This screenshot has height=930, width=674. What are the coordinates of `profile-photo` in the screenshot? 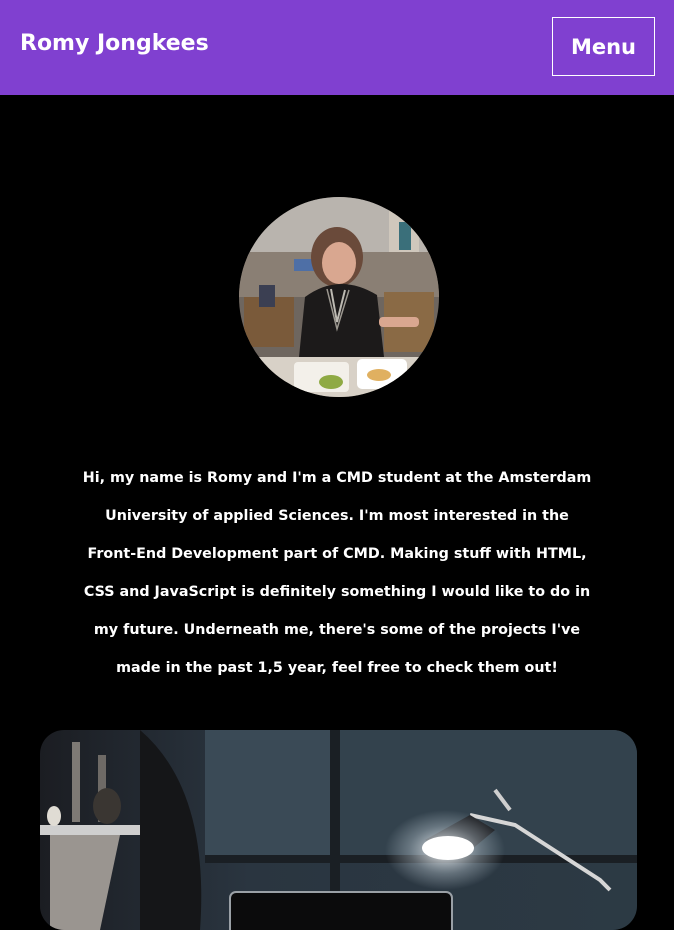 It's located at (339, 297).